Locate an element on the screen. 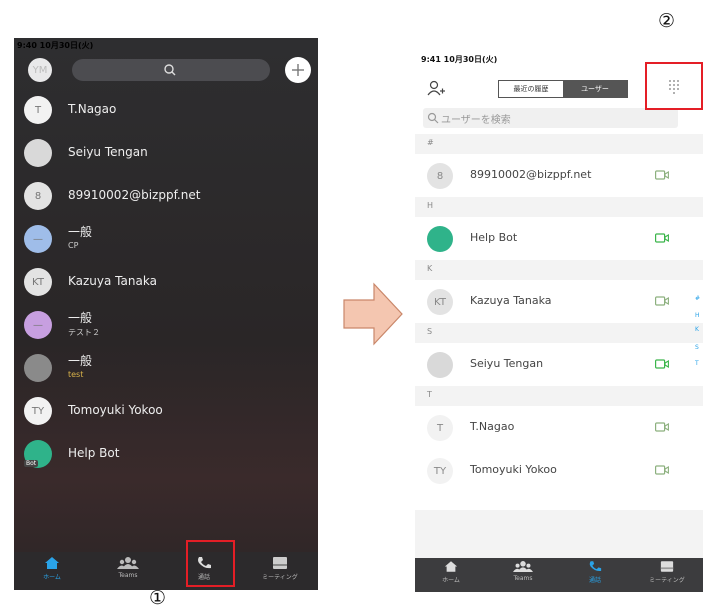 The image size is (703, 612). section-header-label: T is located at coordinates (429, 394).